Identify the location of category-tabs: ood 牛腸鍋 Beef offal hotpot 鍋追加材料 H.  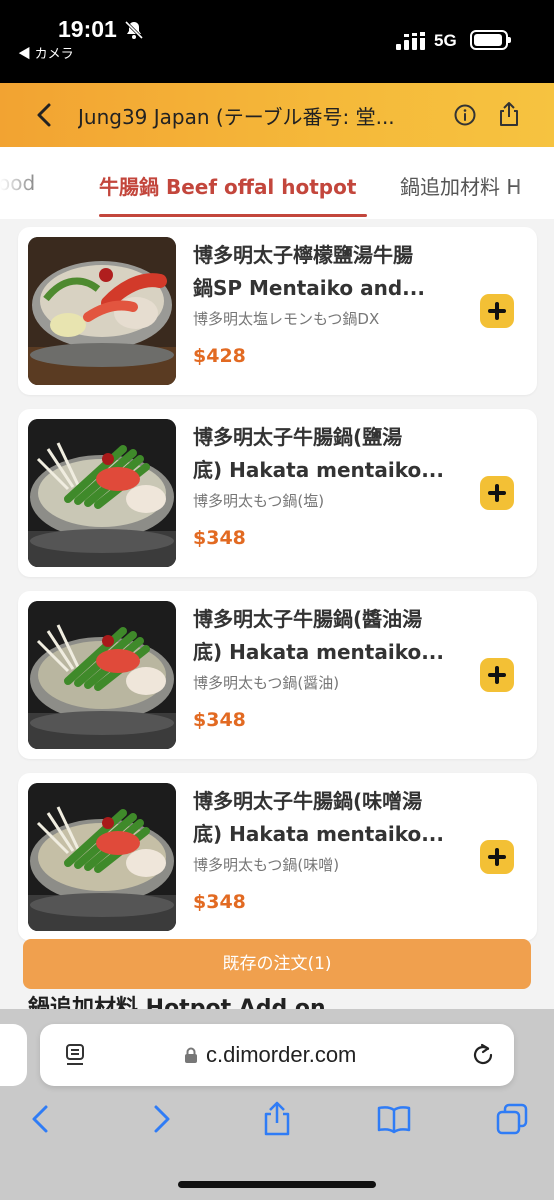
(277, 183).